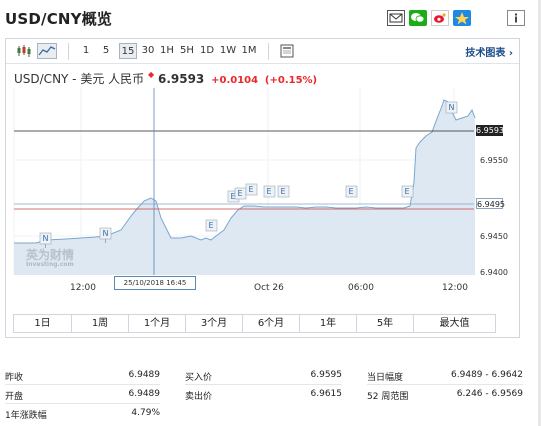  Describe the element at coordinates (187, 51) in the screenshot. I see `interval-5h: 5H` at that location.